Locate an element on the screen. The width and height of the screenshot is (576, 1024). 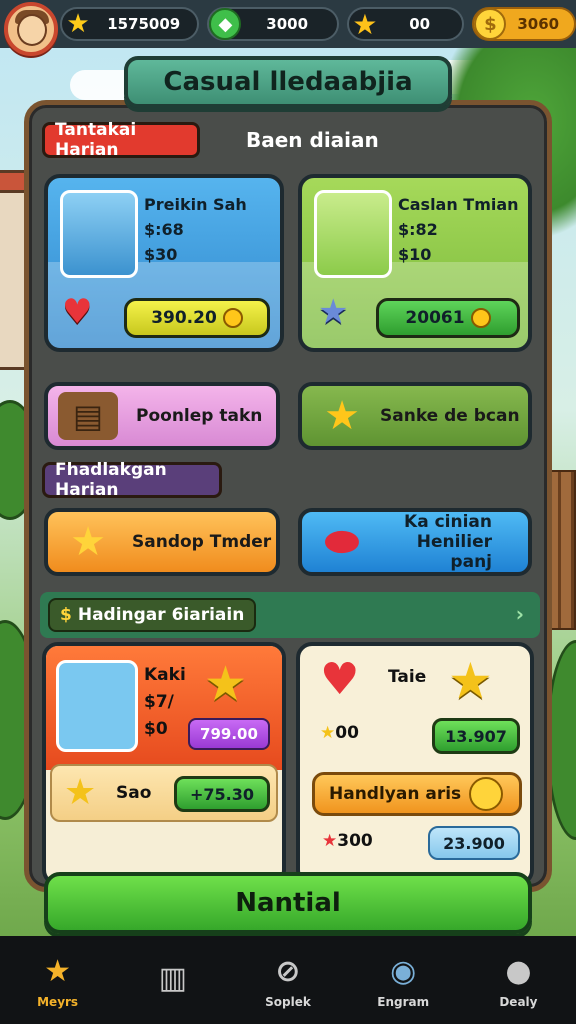
offer-info: Caslan Tmian $:82 $10 is located at coordinates (458, 229).